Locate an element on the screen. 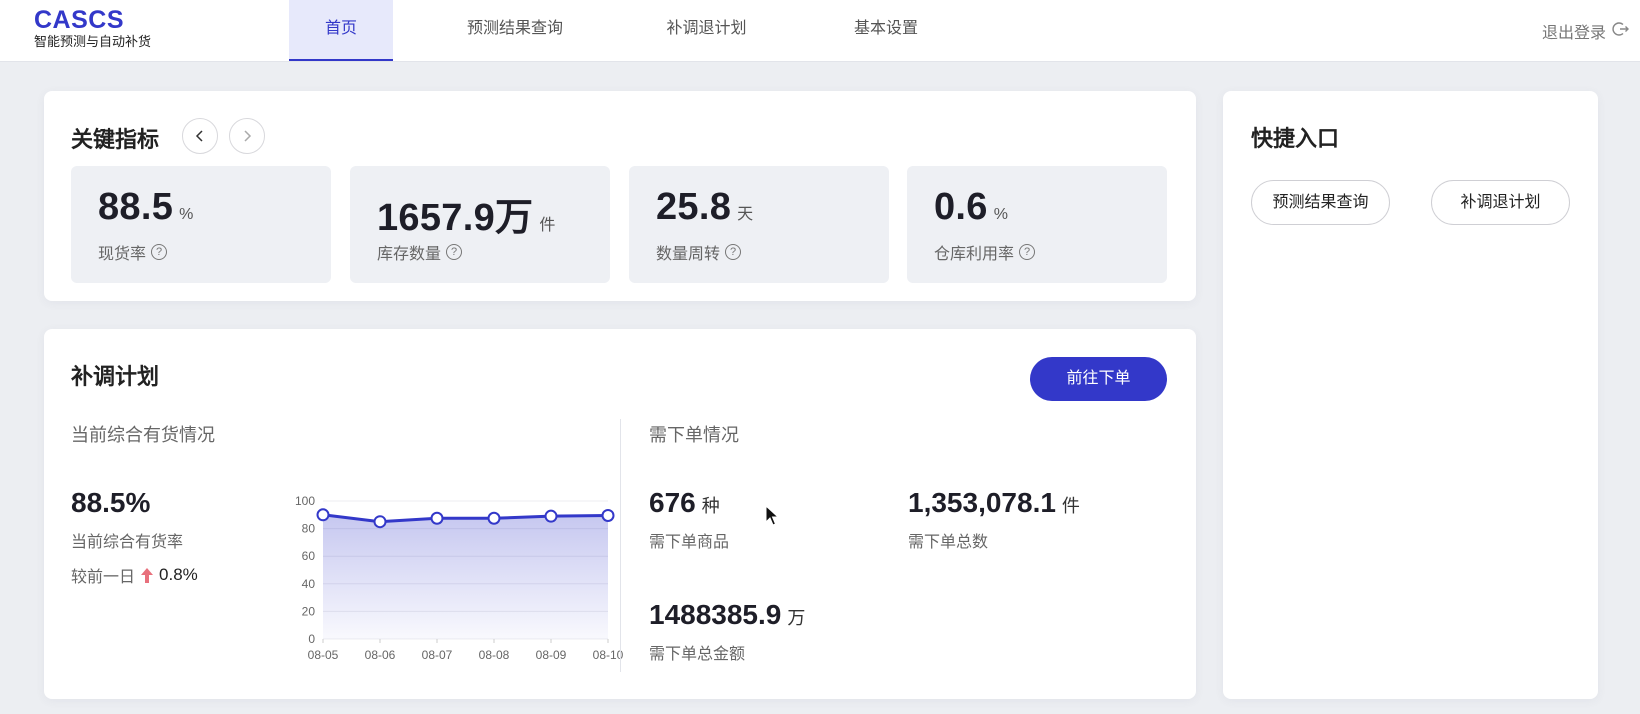  kpi-value: 0.6 is located at coordinates (961, 207).